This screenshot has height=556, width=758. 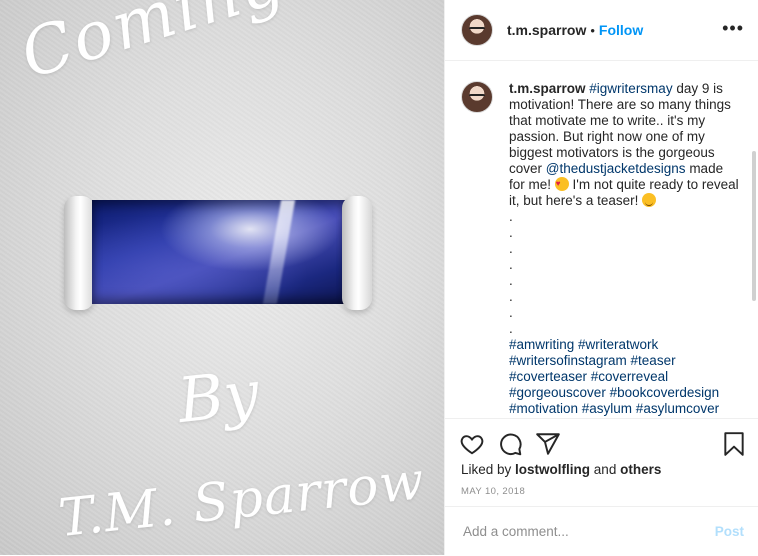 What do you see at coordinates (734, 444) in the screenshot?
I see `bookmark-icon` at bounding box center [734, 444].